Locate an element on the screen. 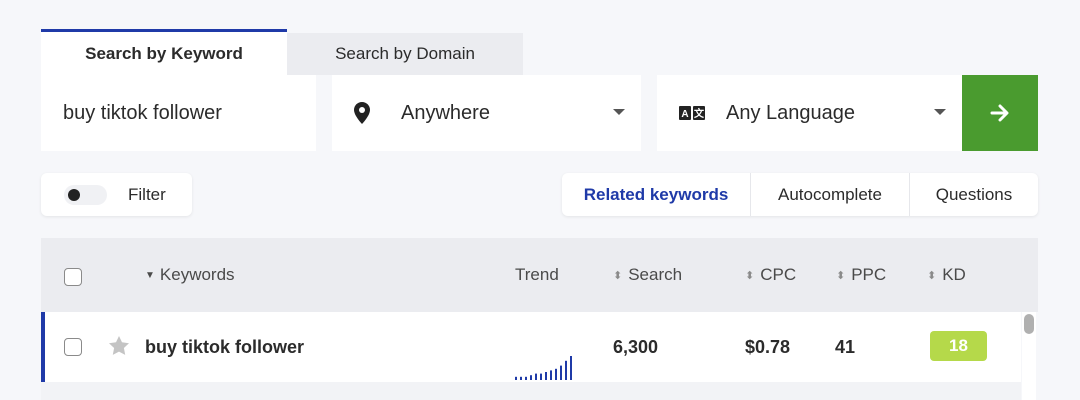 The height and width of the screenshot is (400, 1080). tab-autocomplete: Autocomplete is located at coordinates (830, 194).